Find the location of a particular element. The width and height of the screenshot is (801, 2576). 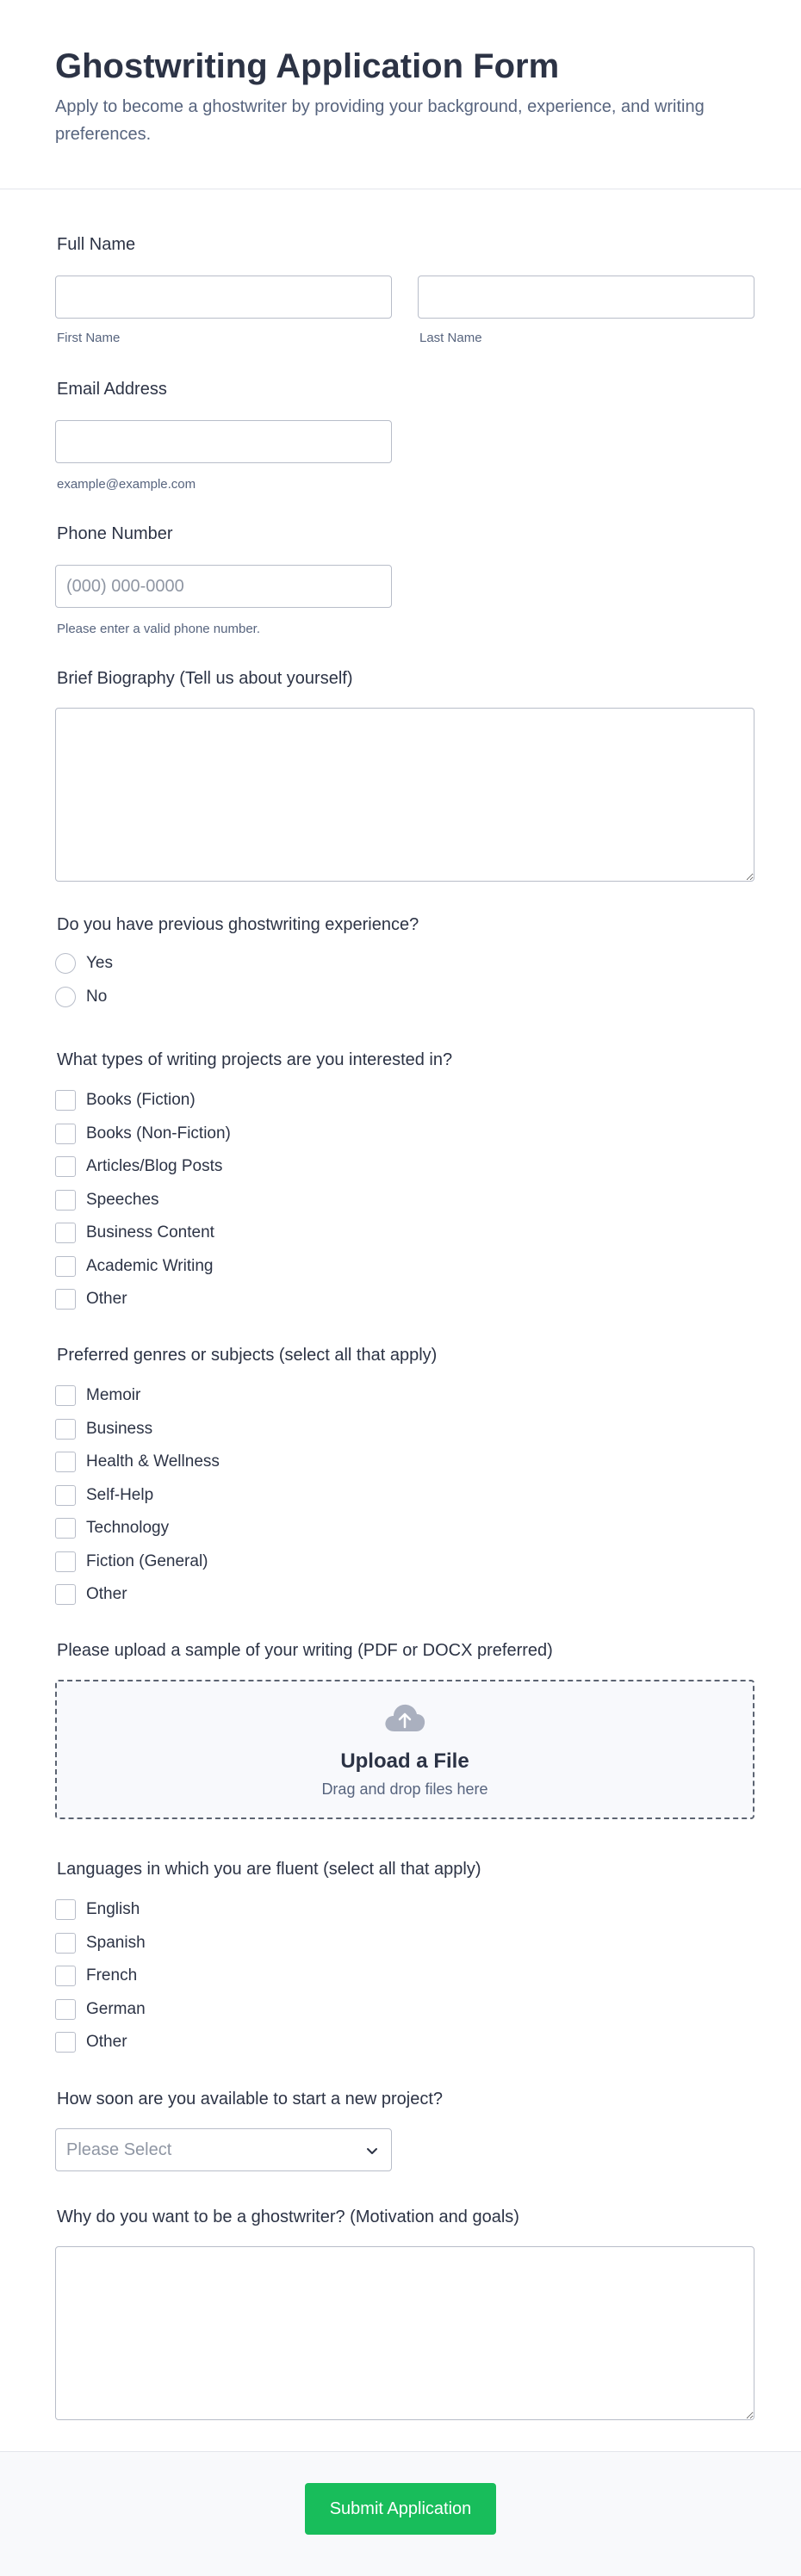

experience-option-yes: Yes is located at coordinates (404, 964).